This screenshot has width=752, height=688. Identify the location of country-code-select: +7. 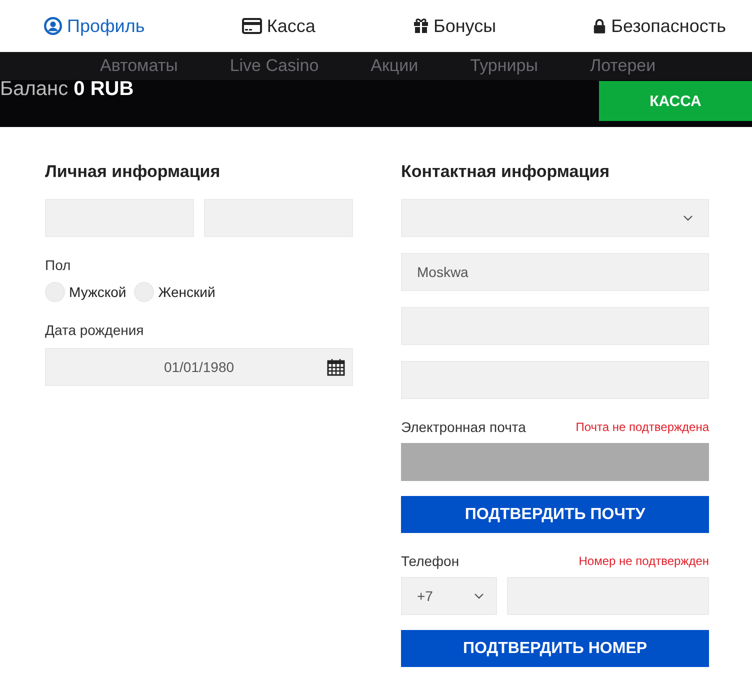
(449, 596).